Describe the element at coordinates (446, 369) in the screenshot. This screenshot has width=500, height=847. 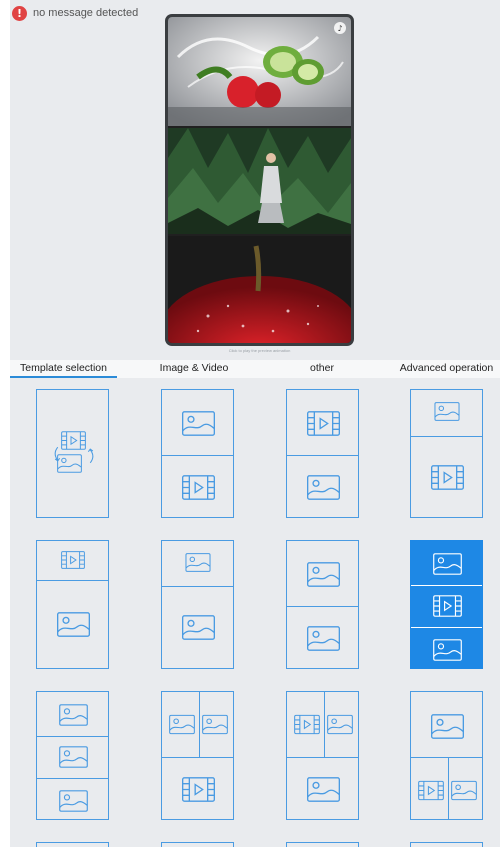
I see `tab-advanced-operation: Advanced operation` at that location.